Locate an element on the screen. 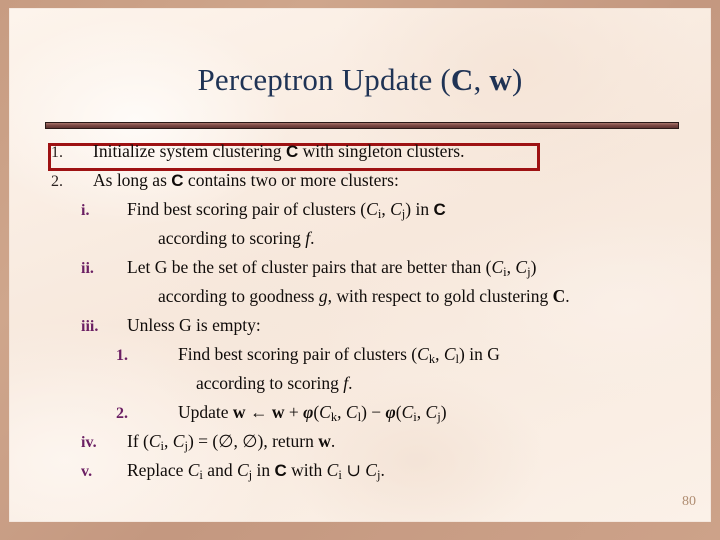  list-item: iv. If (Ci, Cj) = (∅, ∅), return w. is located at coordinates (366, 446).